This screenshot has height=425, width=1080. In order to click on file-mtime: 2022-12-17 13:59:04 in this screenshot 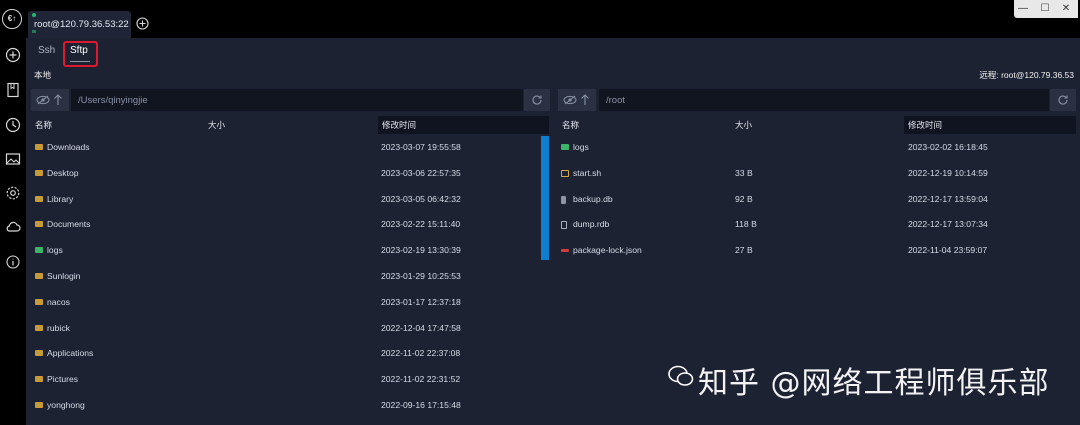, I will do `click(948, 198)`.